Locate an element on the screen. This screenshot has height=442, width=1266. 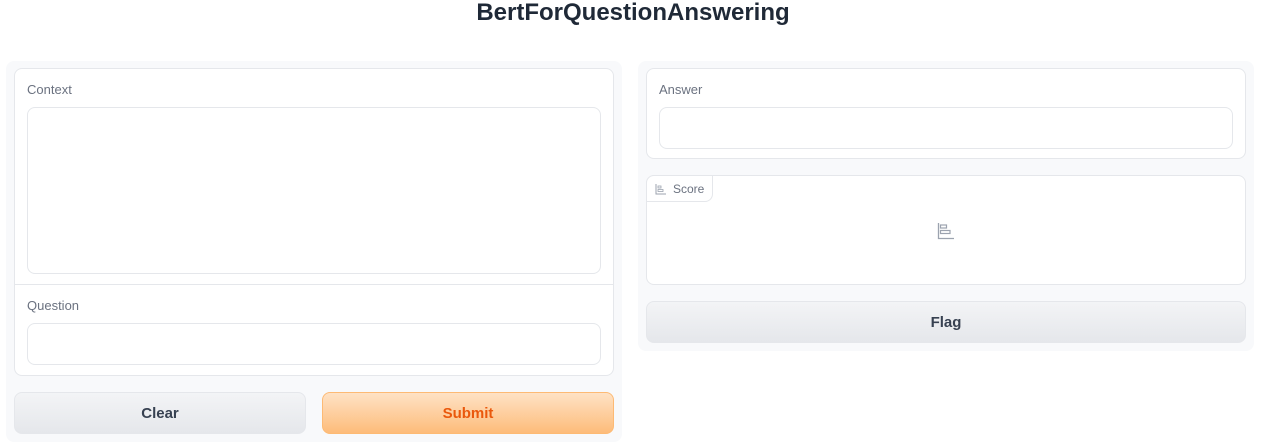
clear-button: Clear is located at coordinates (160, 413).